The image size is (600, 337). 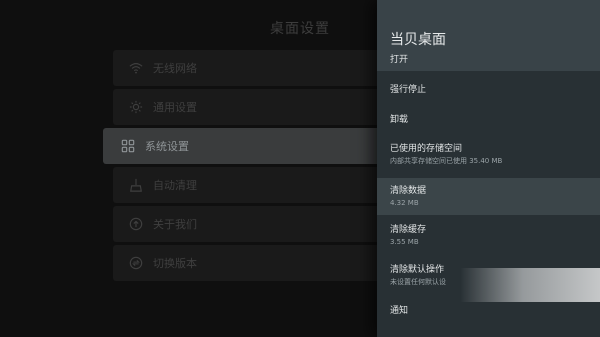 I want to click on storage-used-option: 已使用的存储空间 内部共享存储空间已使用 35.40 MB, so click(x=488, y=158).